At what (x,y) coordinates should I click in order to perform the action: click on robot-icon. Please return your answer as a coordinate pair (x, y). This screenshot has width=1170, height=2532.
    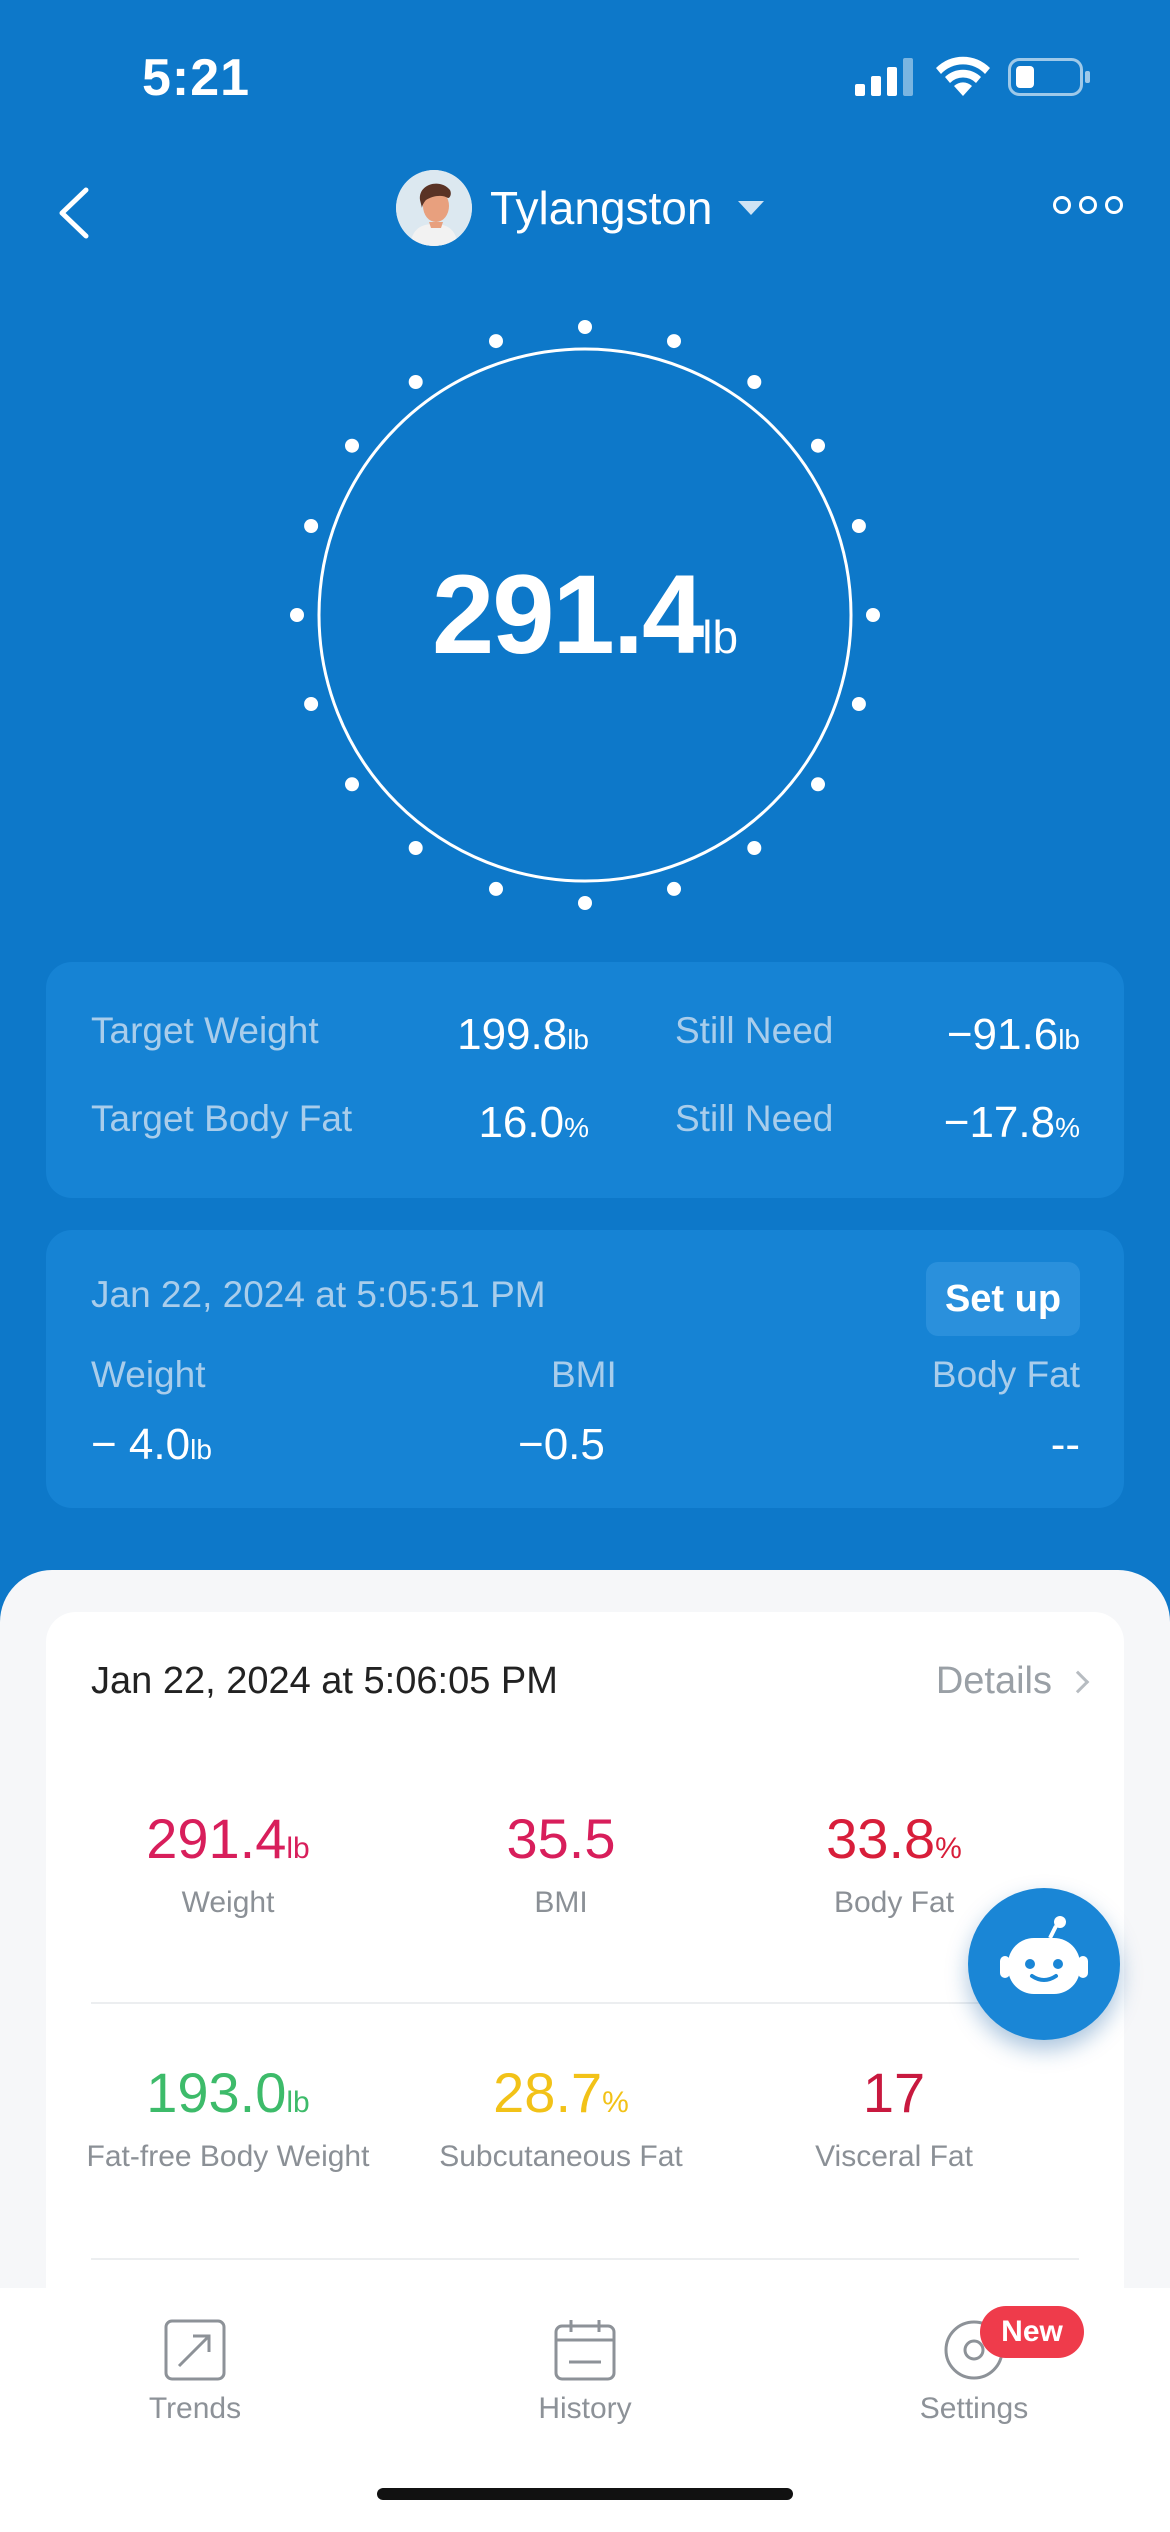
    Looking at the image, I should click on (1044, 1955).